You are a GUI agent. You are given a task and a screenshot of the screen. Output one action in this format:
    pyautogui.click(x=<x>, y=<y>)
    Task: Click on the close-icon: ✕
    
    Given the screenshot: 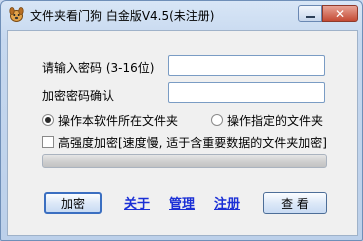 What is the action you would take?
    pyautogui.click(x=340, y=13)
    